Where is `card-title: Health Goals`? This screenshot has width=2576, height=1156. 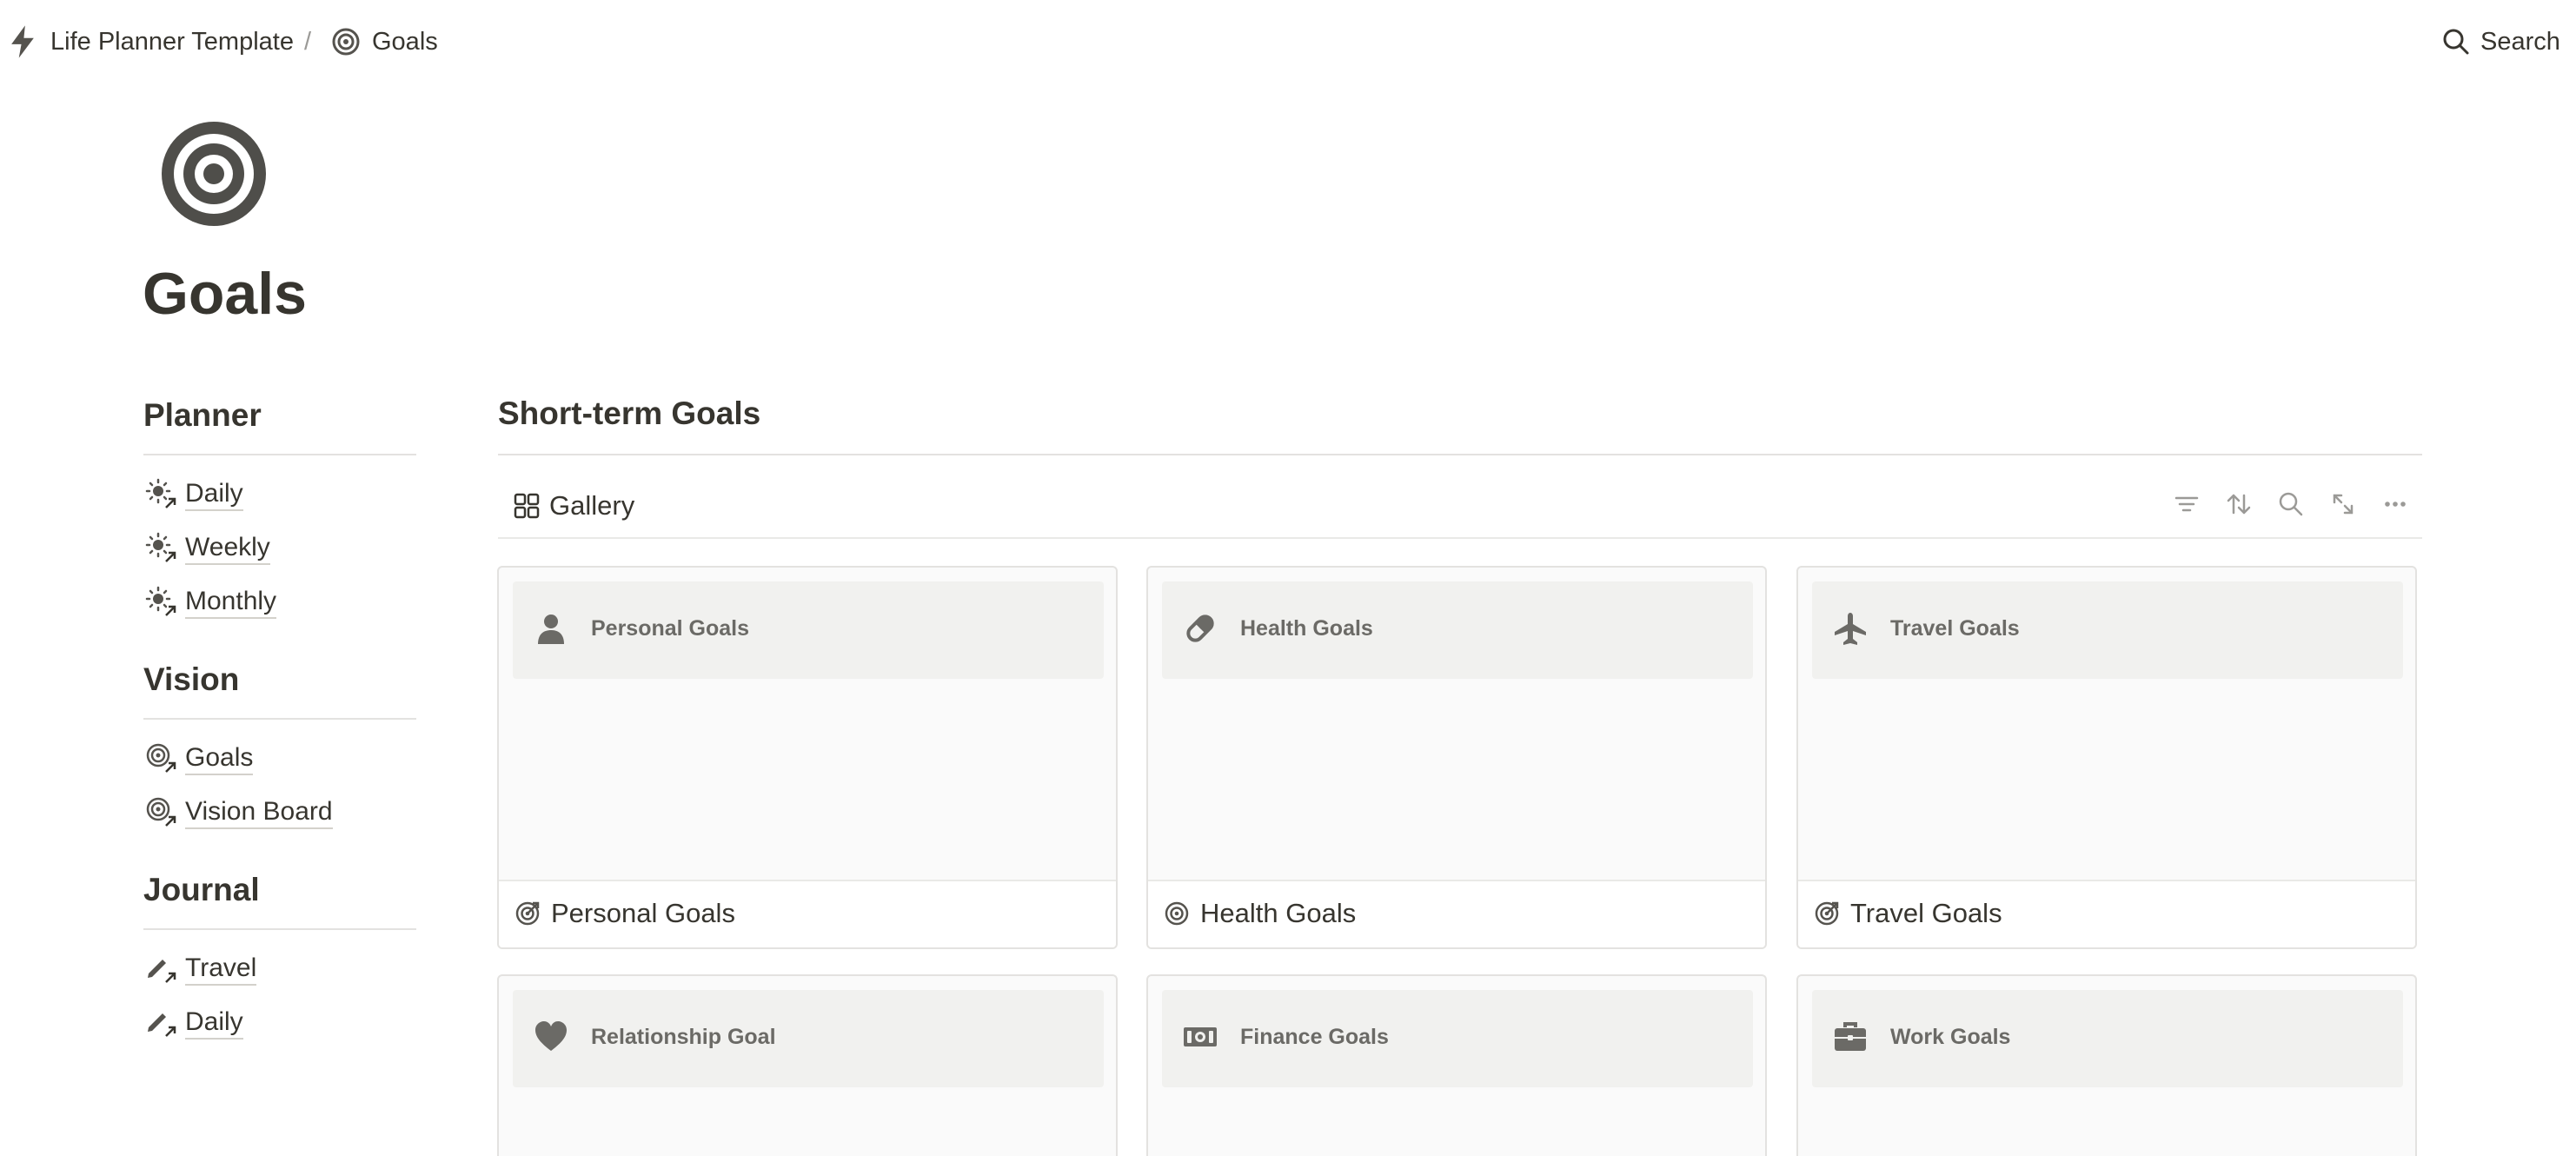
card-title: Health Goals is located at coordinates (1278, 913).